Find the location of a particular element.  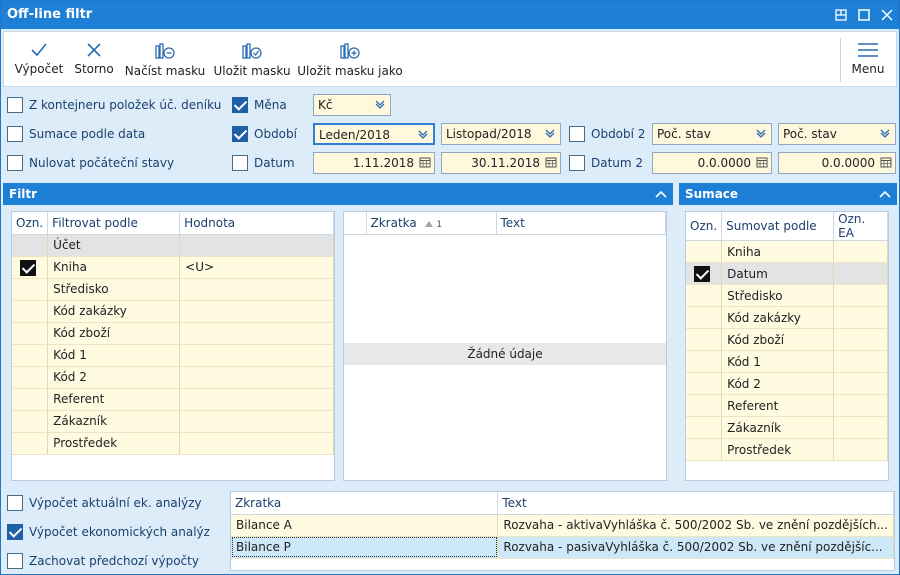

save-mask-as-icon is located at coordinates (350, 51).